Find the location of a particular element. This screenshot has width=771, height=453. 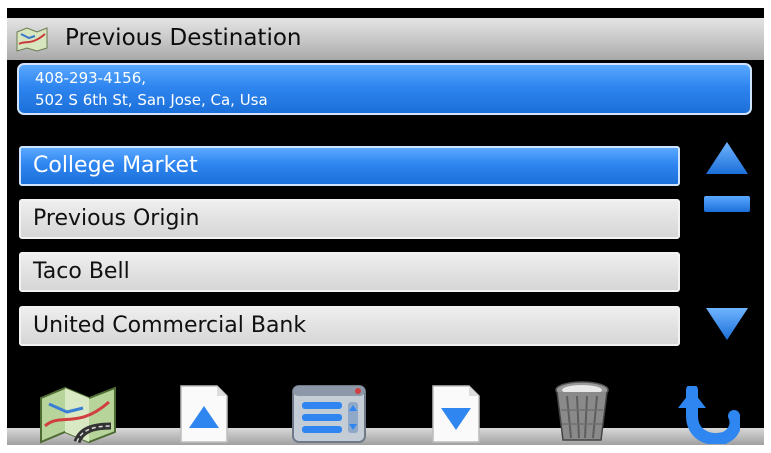

back-arrow-icon is located at coordinates (709, 415).